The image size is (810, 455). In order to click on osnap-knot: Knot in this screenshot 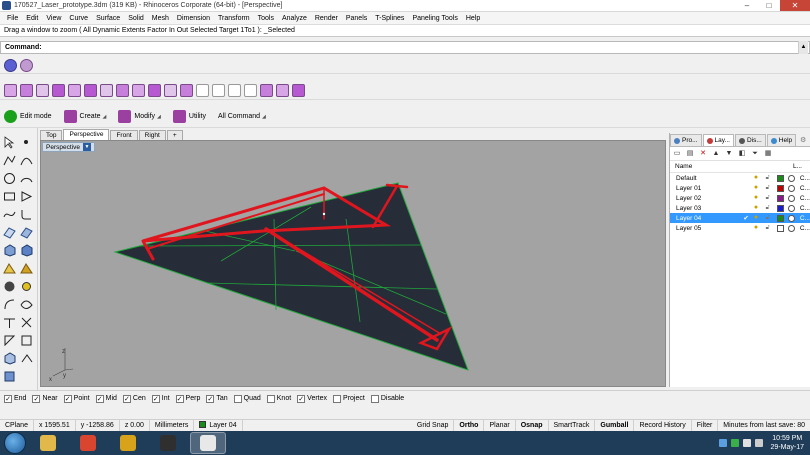, I will do `click(278, 398)`.